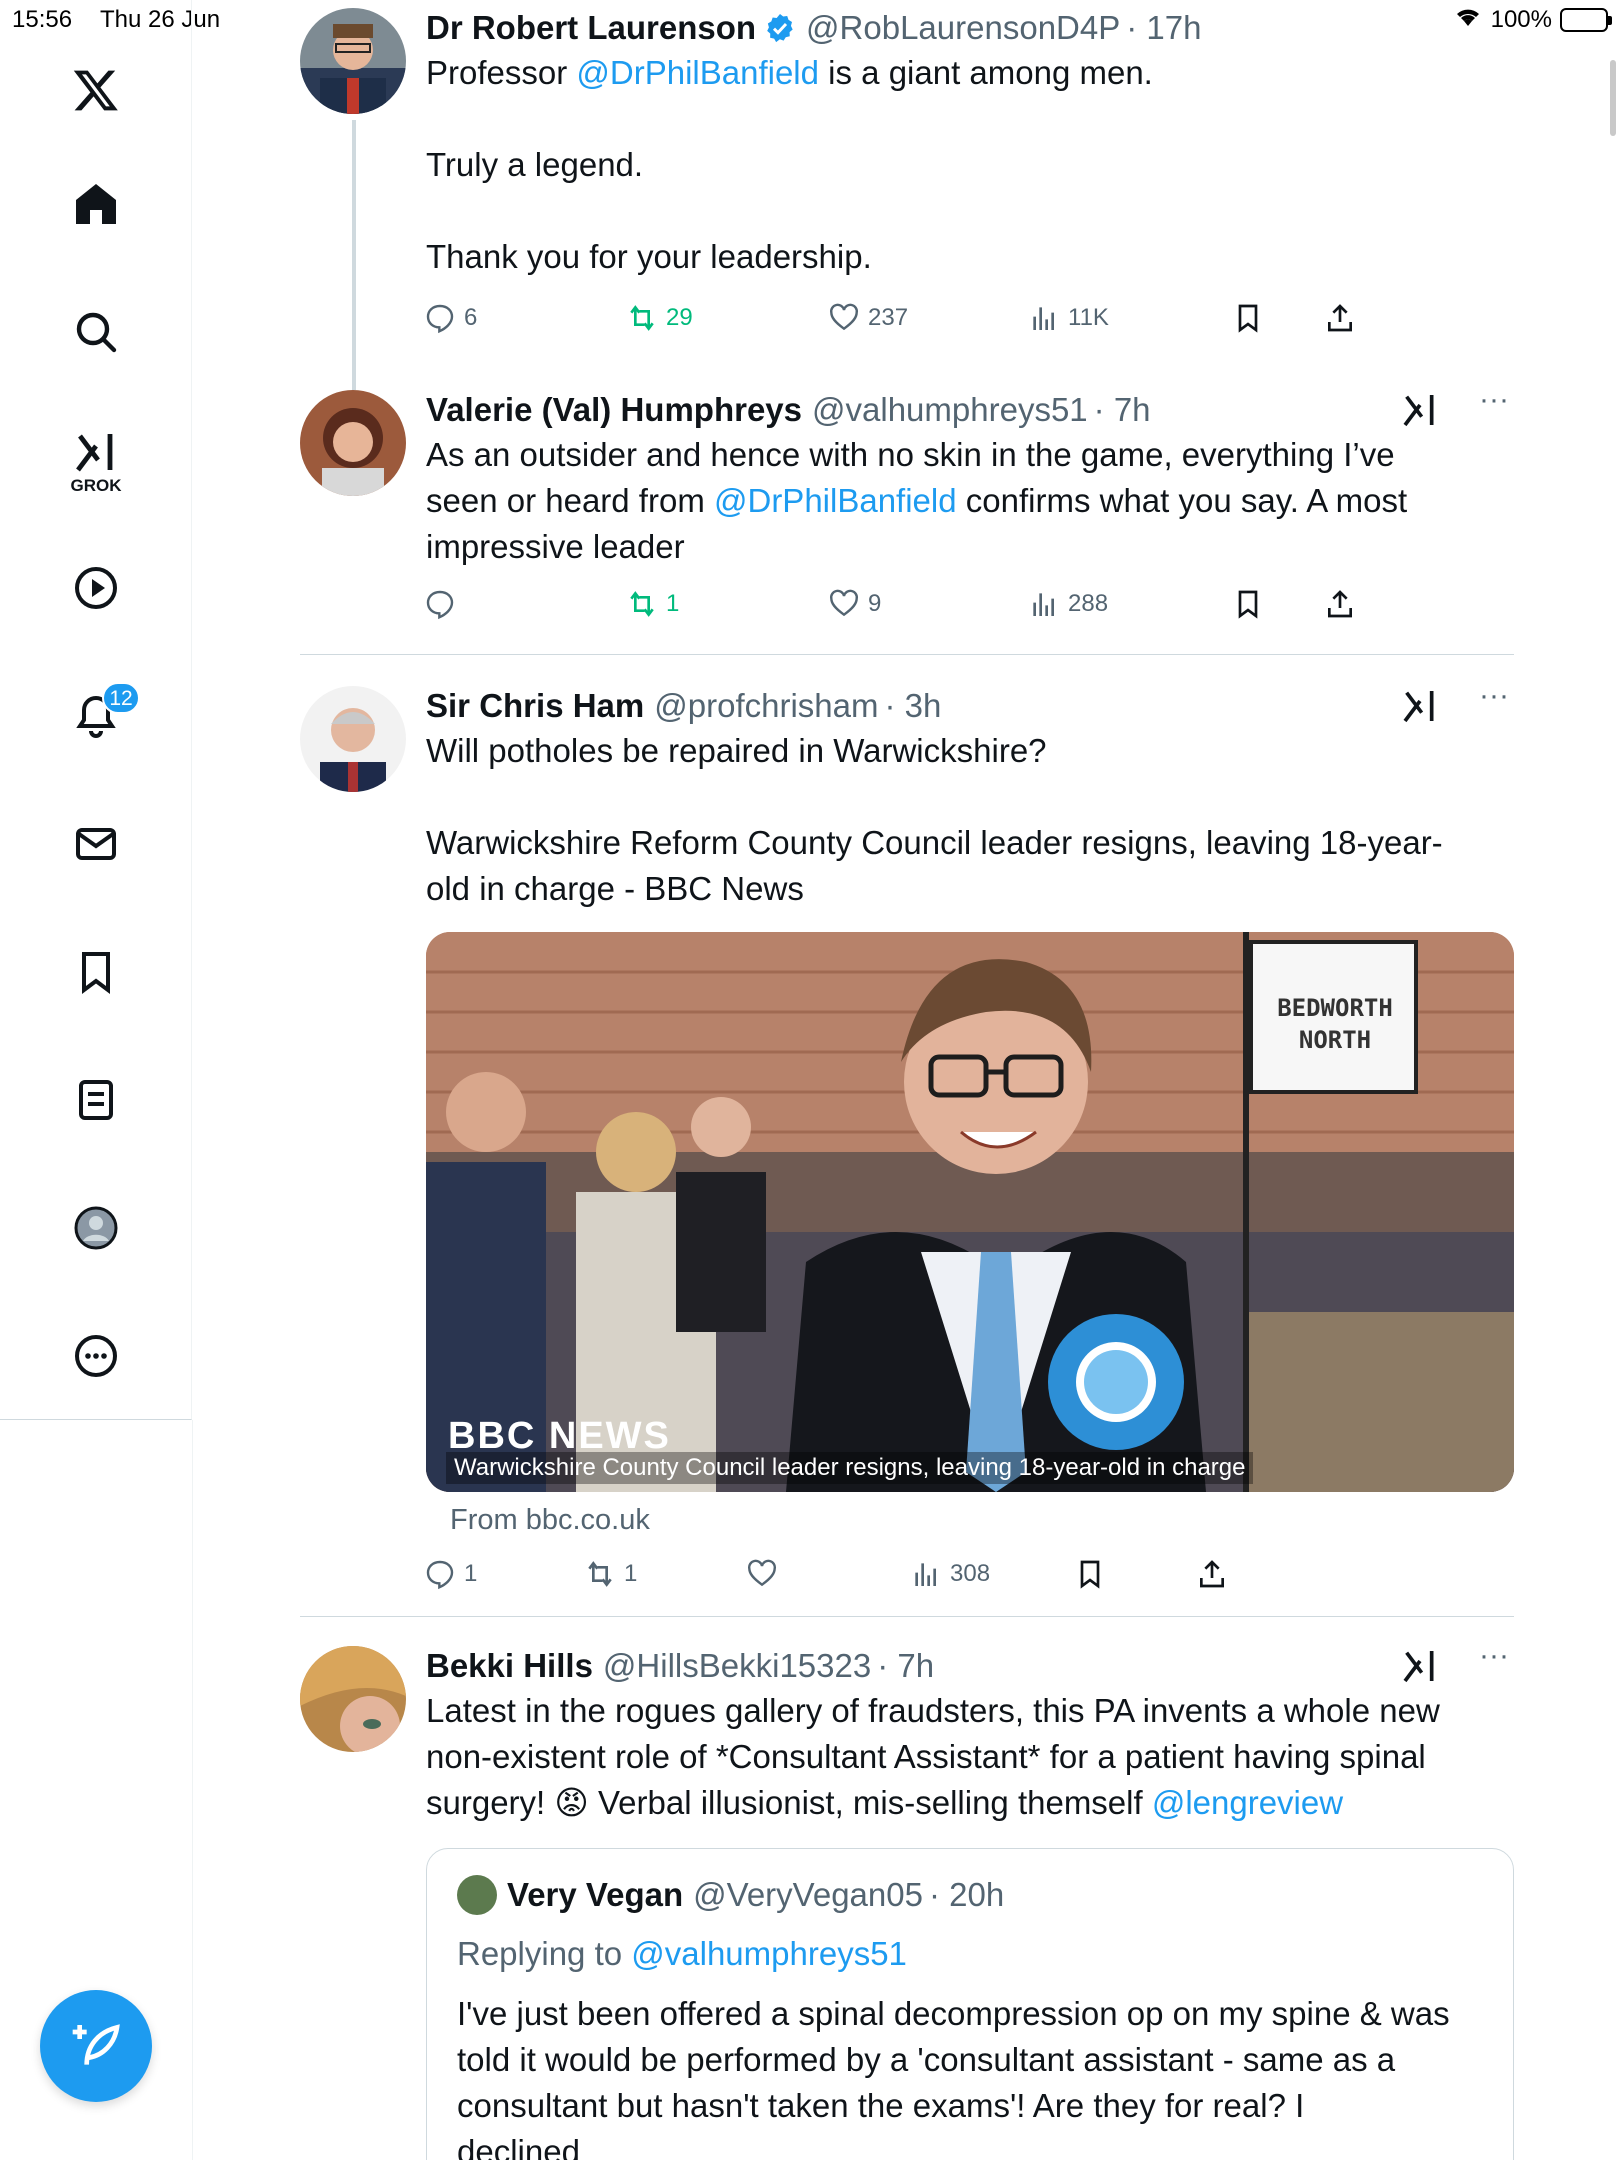 The width and height of the screenshot is (1620, 2160). Describe the element at coordinates (96, 90) in the screenshot. I see `x-logo-icon` at that location.